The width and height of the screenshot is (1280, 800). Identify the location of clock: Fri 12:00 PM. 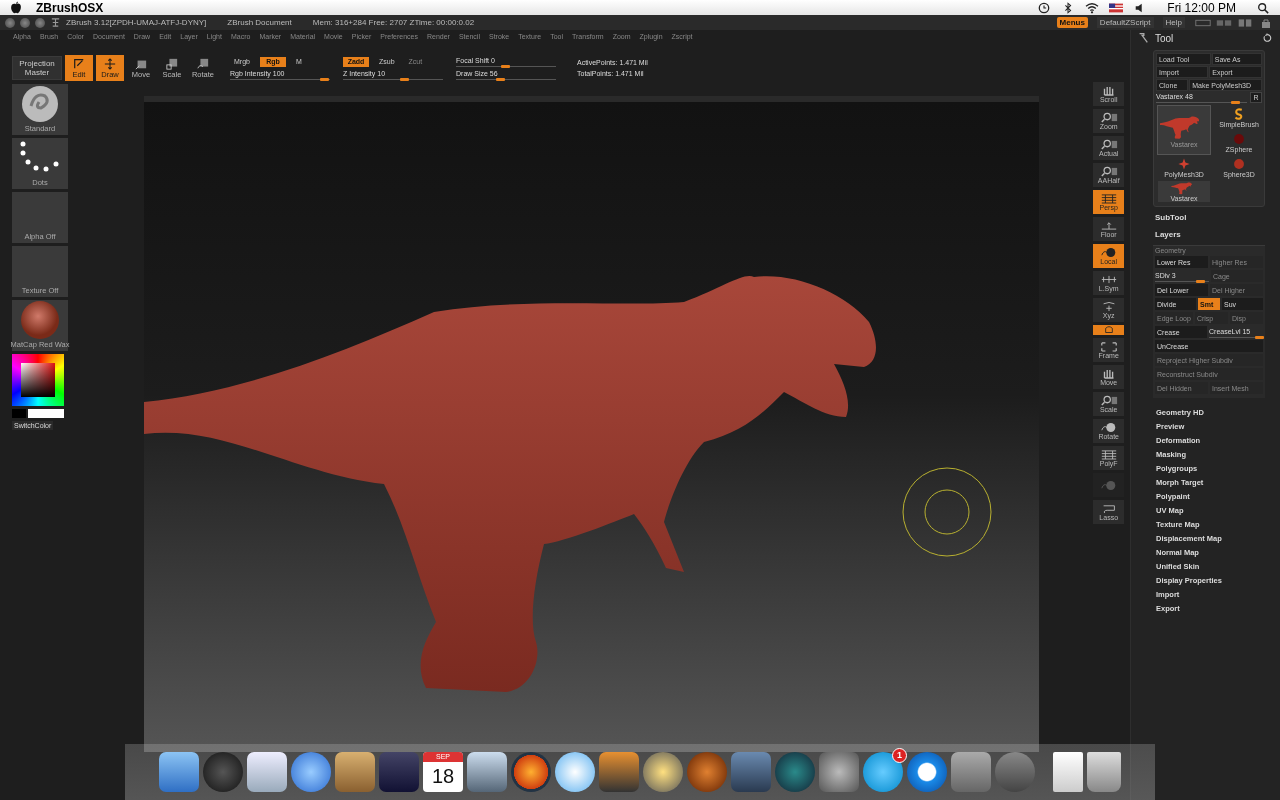
(1201, 7).